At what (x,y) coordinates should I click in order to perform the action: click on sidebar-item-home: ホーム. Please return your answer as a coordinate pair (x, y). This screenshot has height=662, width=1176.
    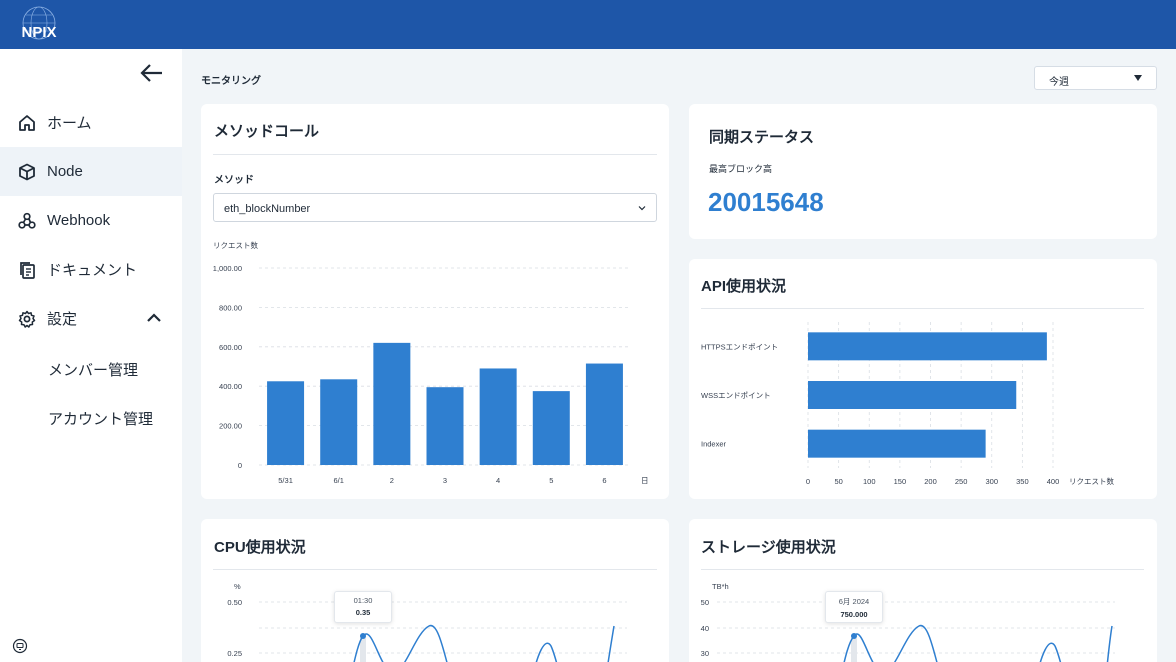
    Looking at the image, I should click on (91, 122).